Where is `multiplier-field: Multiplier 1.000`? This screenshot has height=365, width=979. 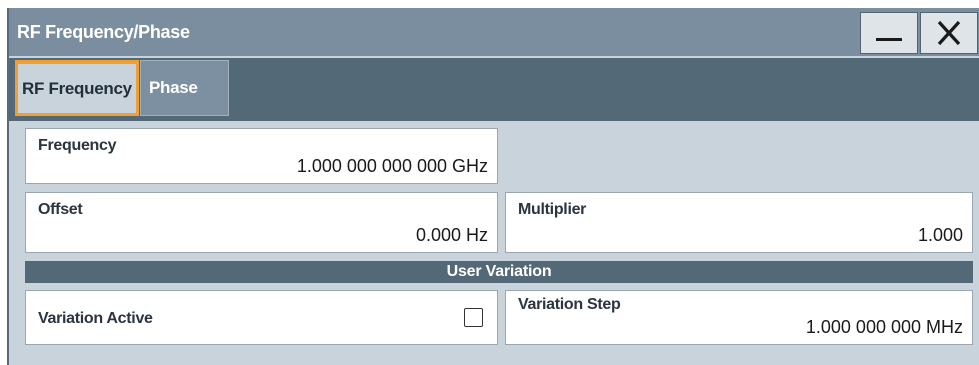 multiplier-field: Multiplier 1.000 is located at coordinates (739, 222).